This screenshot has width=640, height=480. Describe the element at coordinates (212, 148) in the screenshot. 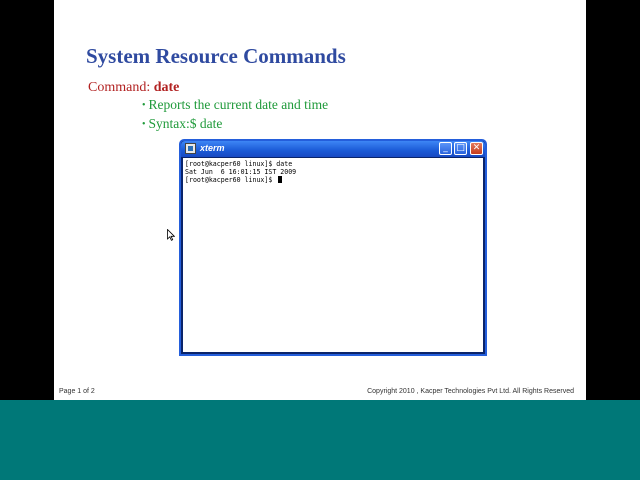

I see `xterm-title: xterm` at that location.